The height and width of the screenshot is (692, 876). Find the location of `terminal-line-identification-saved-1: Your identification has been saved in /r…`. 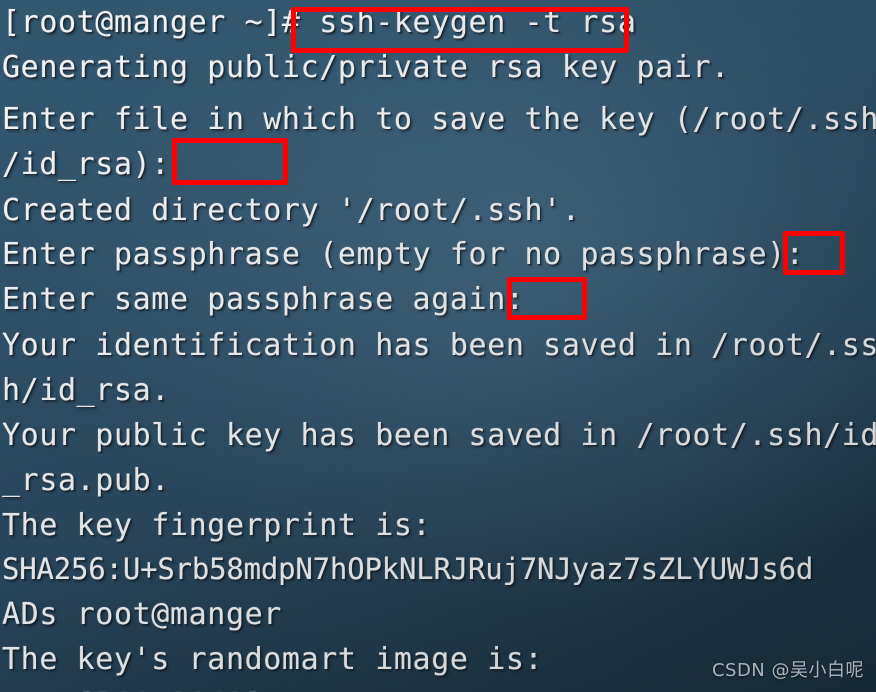

terminal-line-identification-saved-1: Your identification has been saved in /r… is located at coordinates (439, 345).